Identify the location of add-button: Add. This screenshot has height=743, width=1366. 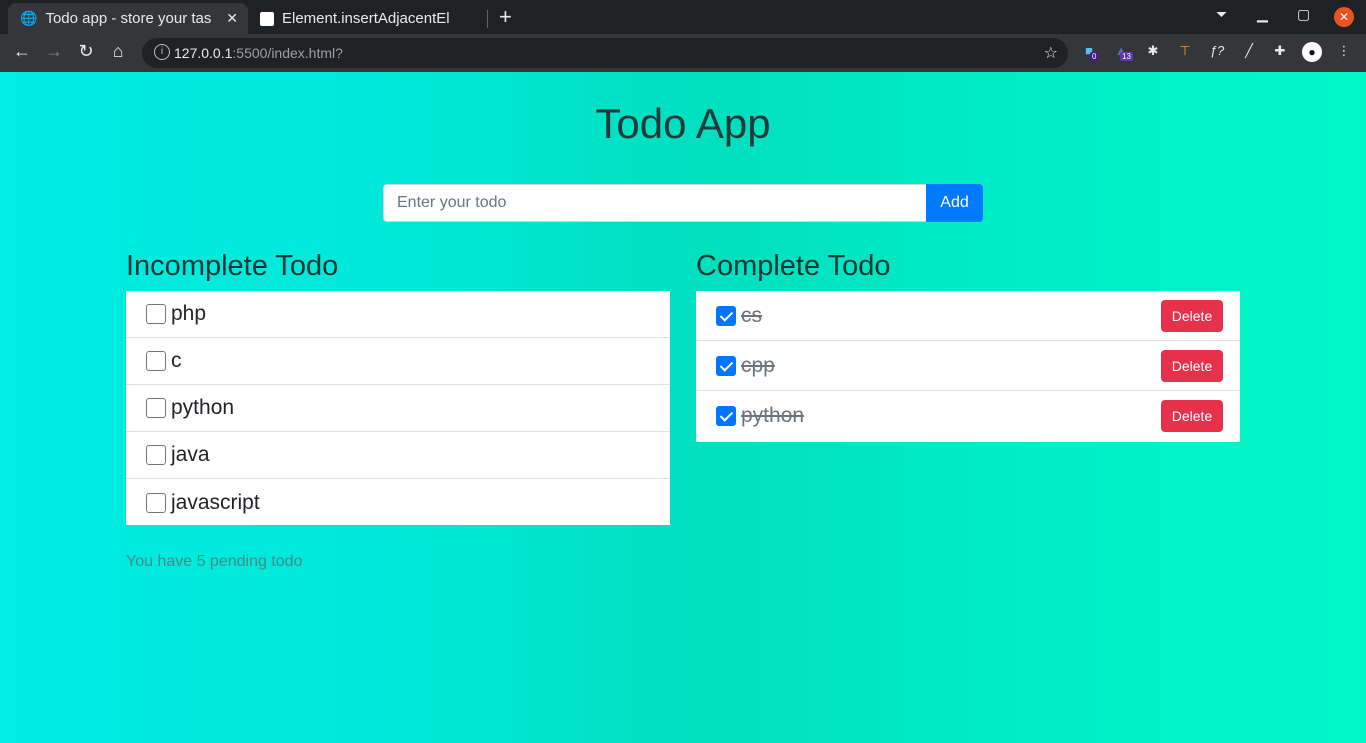
(954, 203).